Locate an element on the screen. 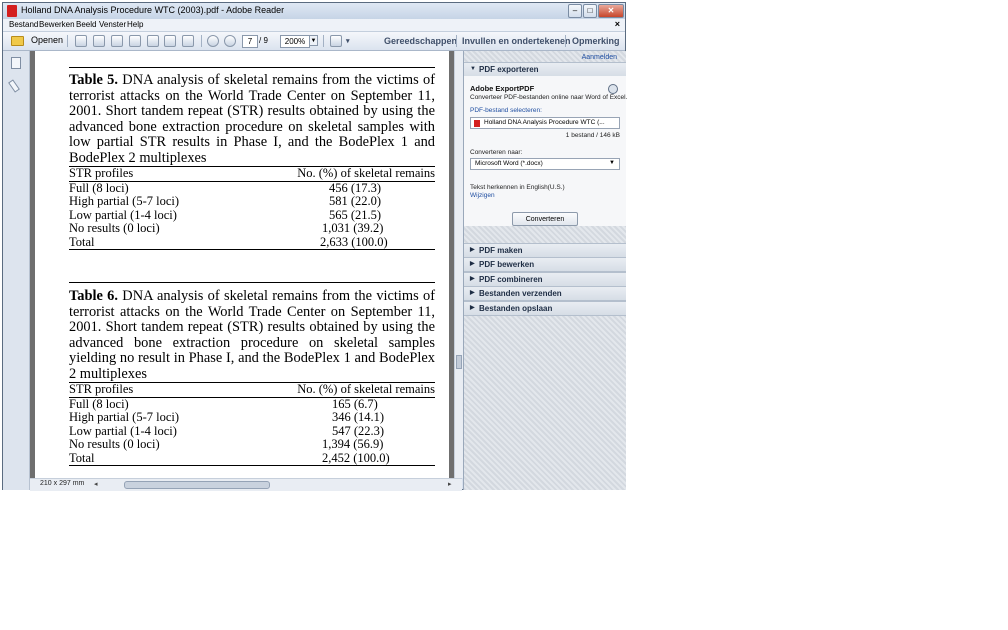 Image resolution: width=1008 pixels, height=630 pixels. menu-bar: Bestand Bewerken Beeld Venster Help × is located at coordinates (314, 25).